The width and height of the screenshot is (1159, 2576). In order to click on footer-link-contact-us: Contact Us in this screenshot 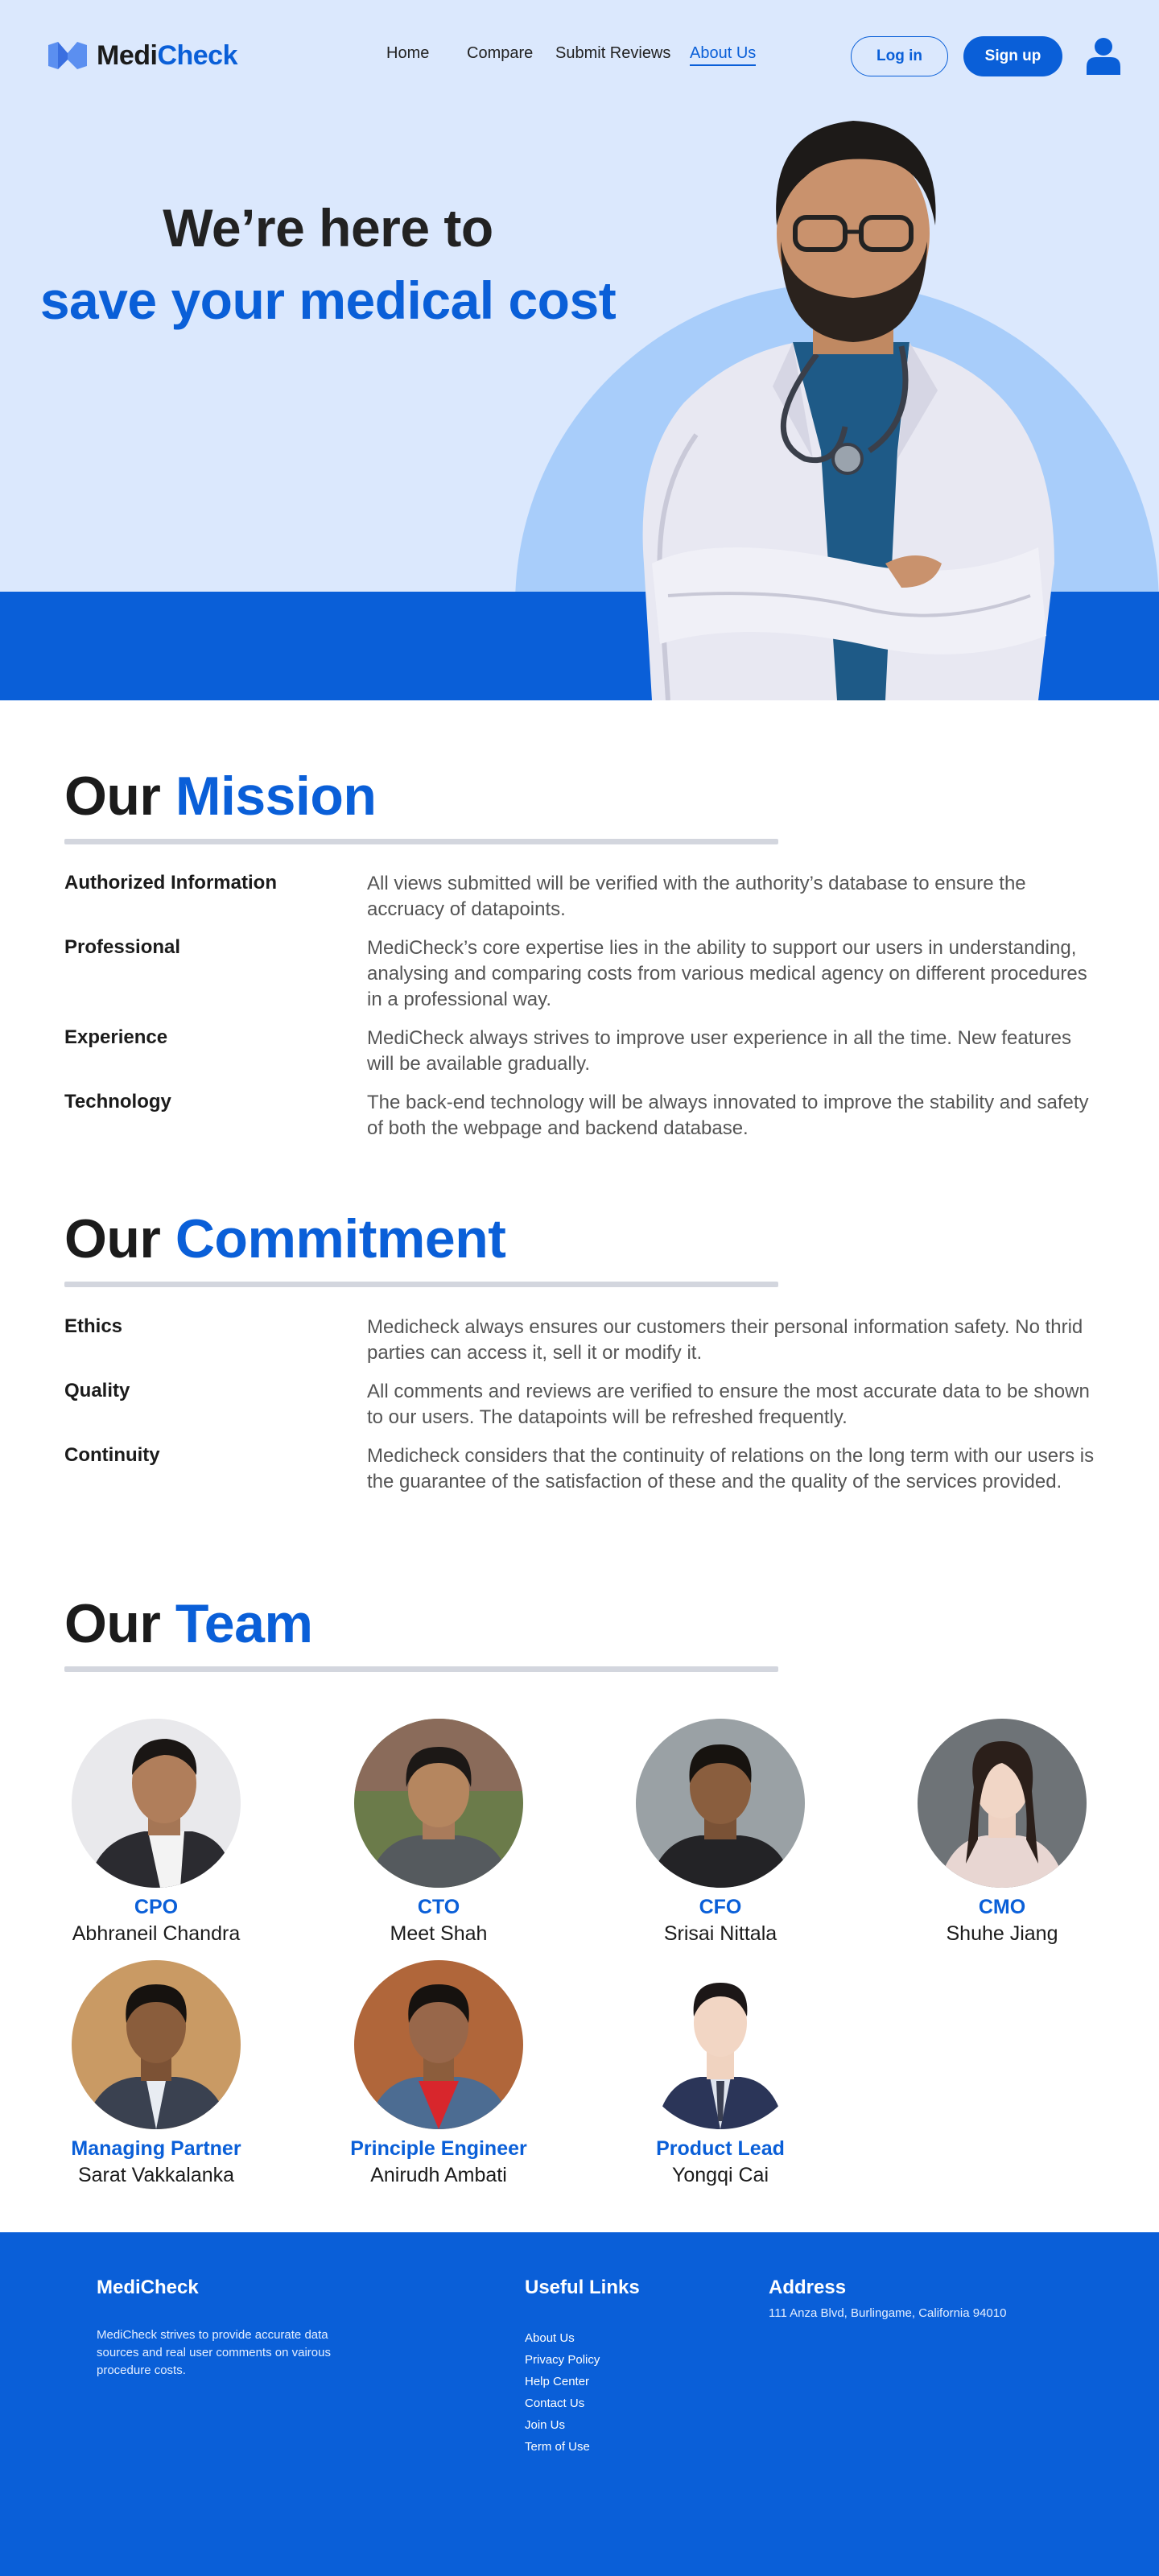, I will do `click(562, 2403)`.